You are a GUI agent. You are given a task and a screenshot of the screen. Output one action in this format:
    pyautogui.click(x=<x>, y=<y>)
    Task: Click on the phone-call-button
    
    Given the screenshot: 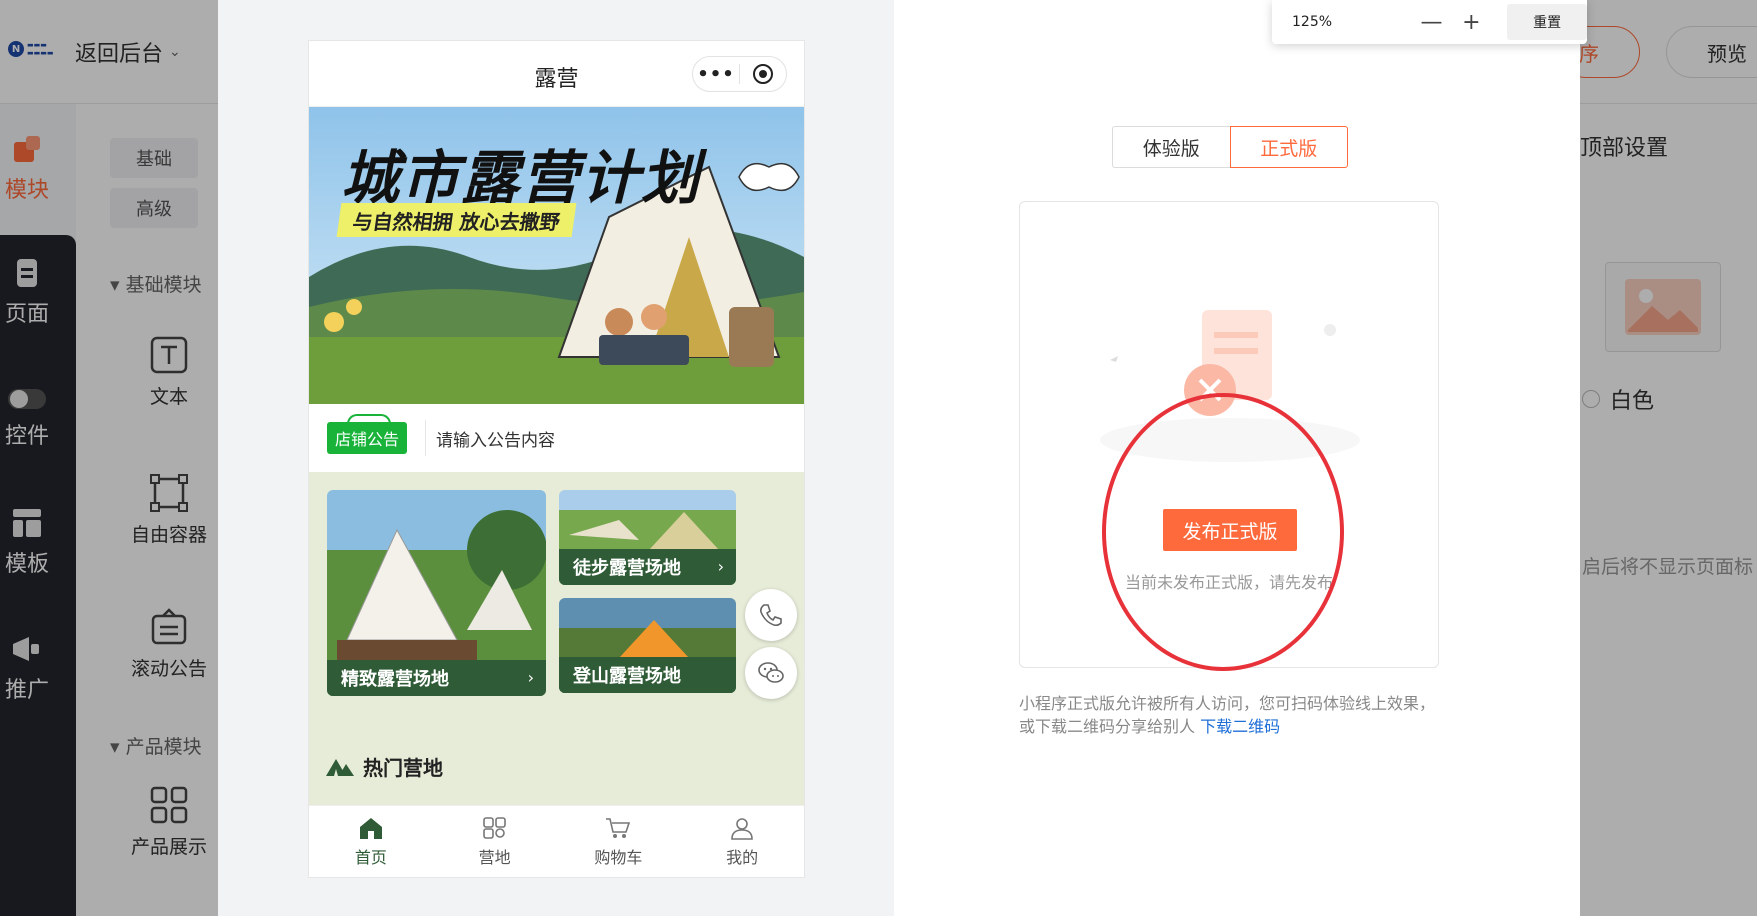 What is the action you would take?
    pyautogui.click(x=771, y=615)
    